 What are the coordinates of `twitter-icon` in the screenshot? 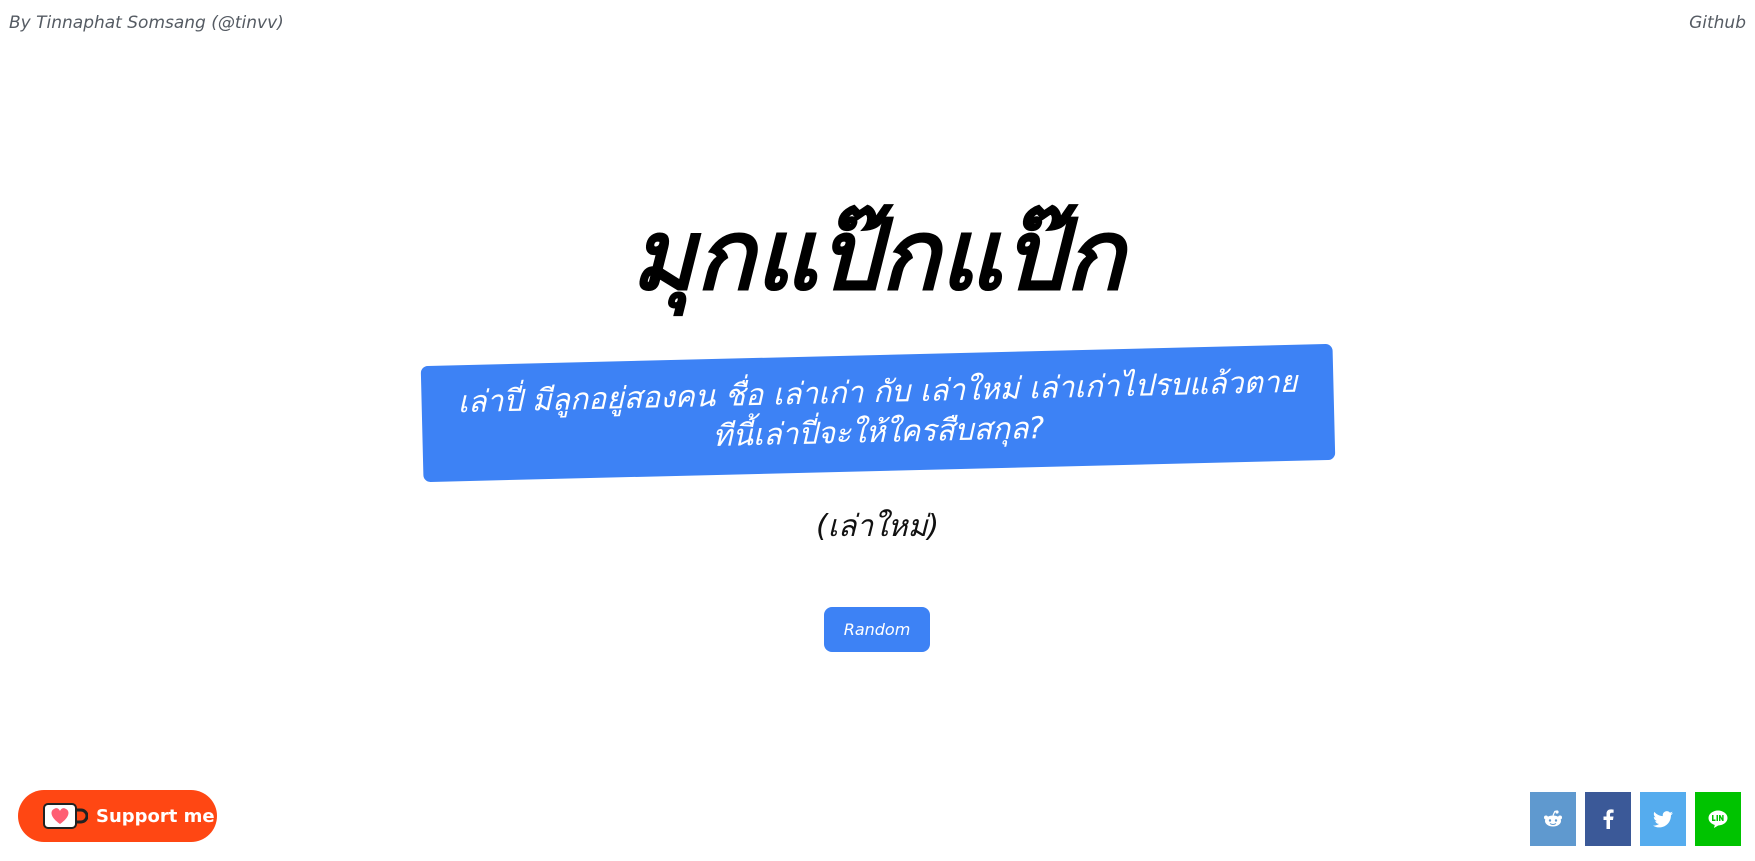 It's located at (1663, 819).